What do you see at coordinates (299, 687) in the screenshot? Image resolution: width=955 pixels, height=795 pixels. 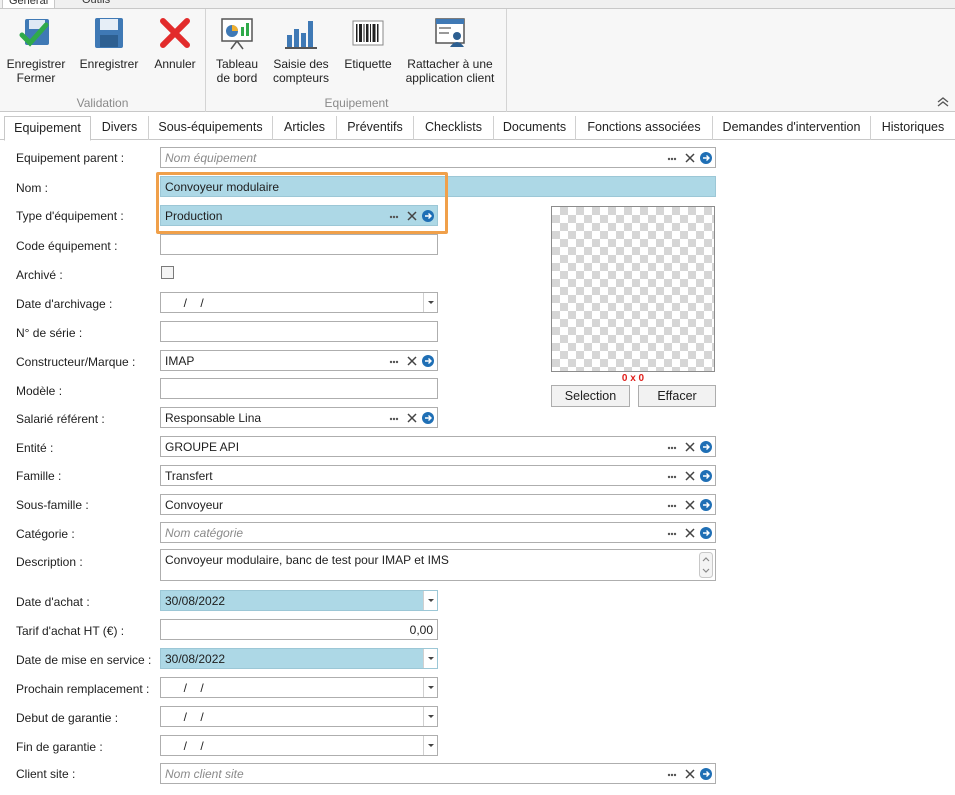 I see `remplacement-input: / /` at bounding box center [299, 687].